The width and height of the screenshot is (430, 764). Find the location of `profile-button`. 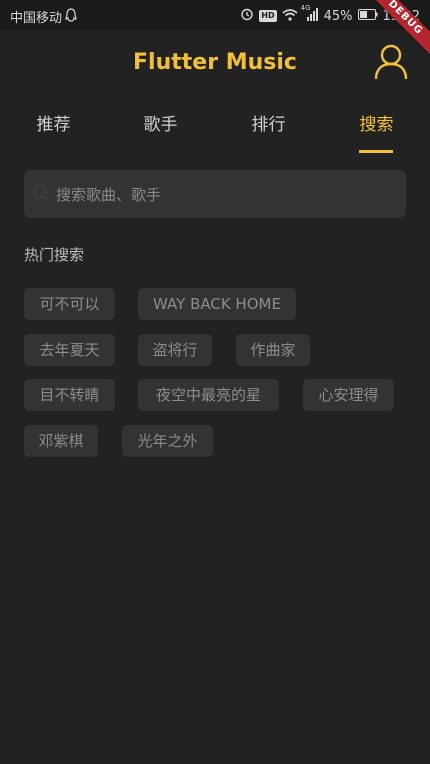

profile-button is located at coordinates (391, 62).